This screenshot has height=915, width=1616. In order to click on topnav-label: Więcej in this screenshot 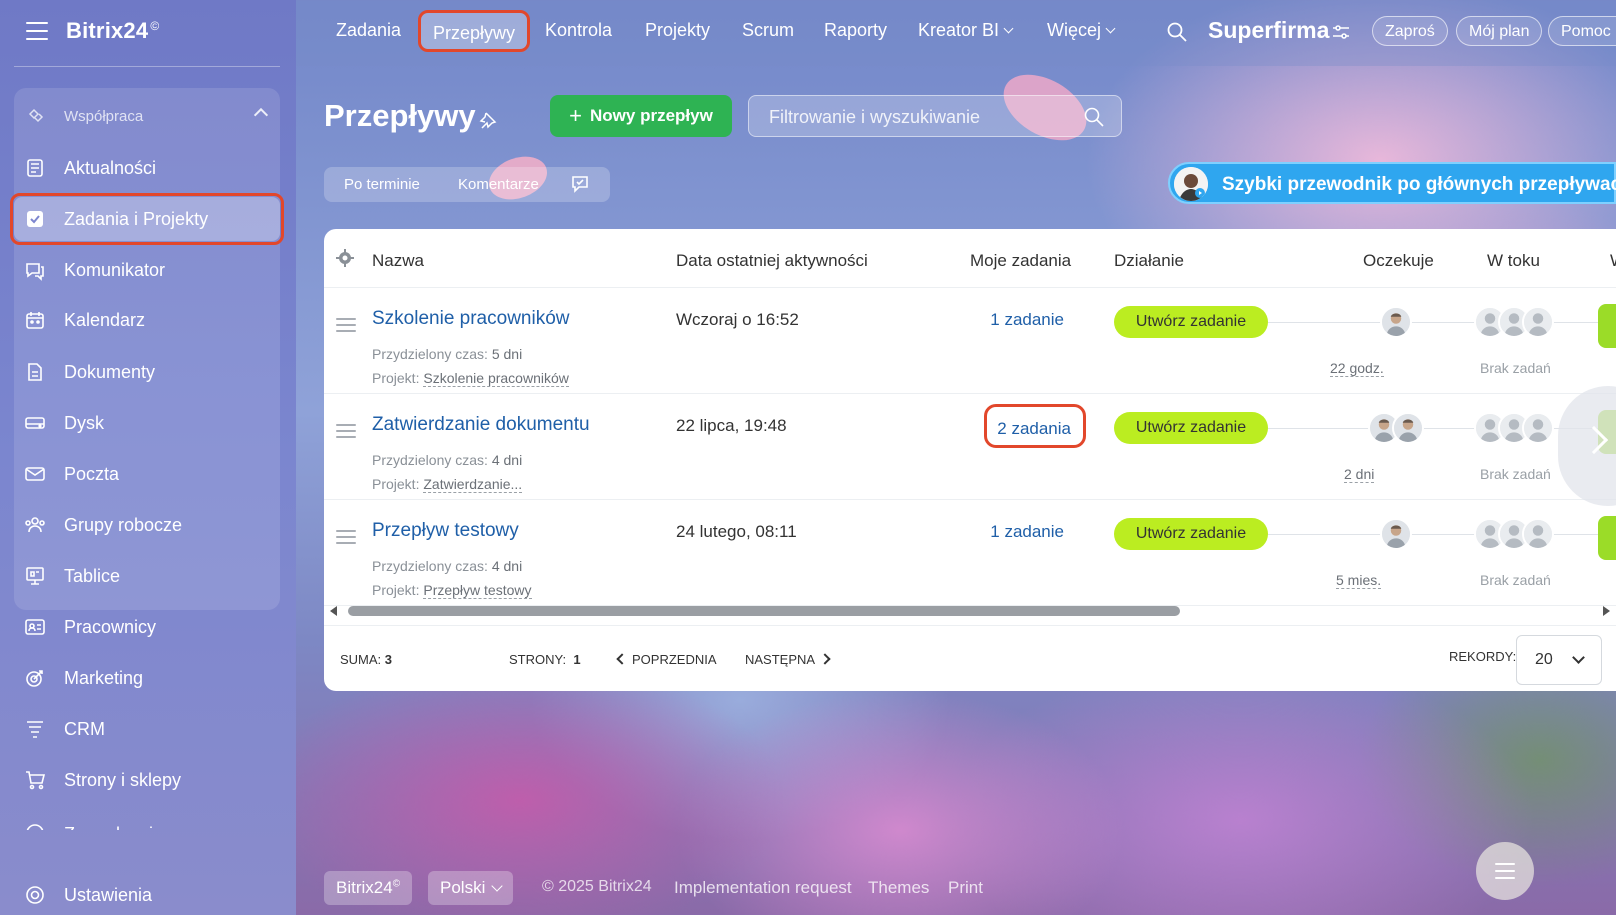, I will do `click(1074, 30)`.